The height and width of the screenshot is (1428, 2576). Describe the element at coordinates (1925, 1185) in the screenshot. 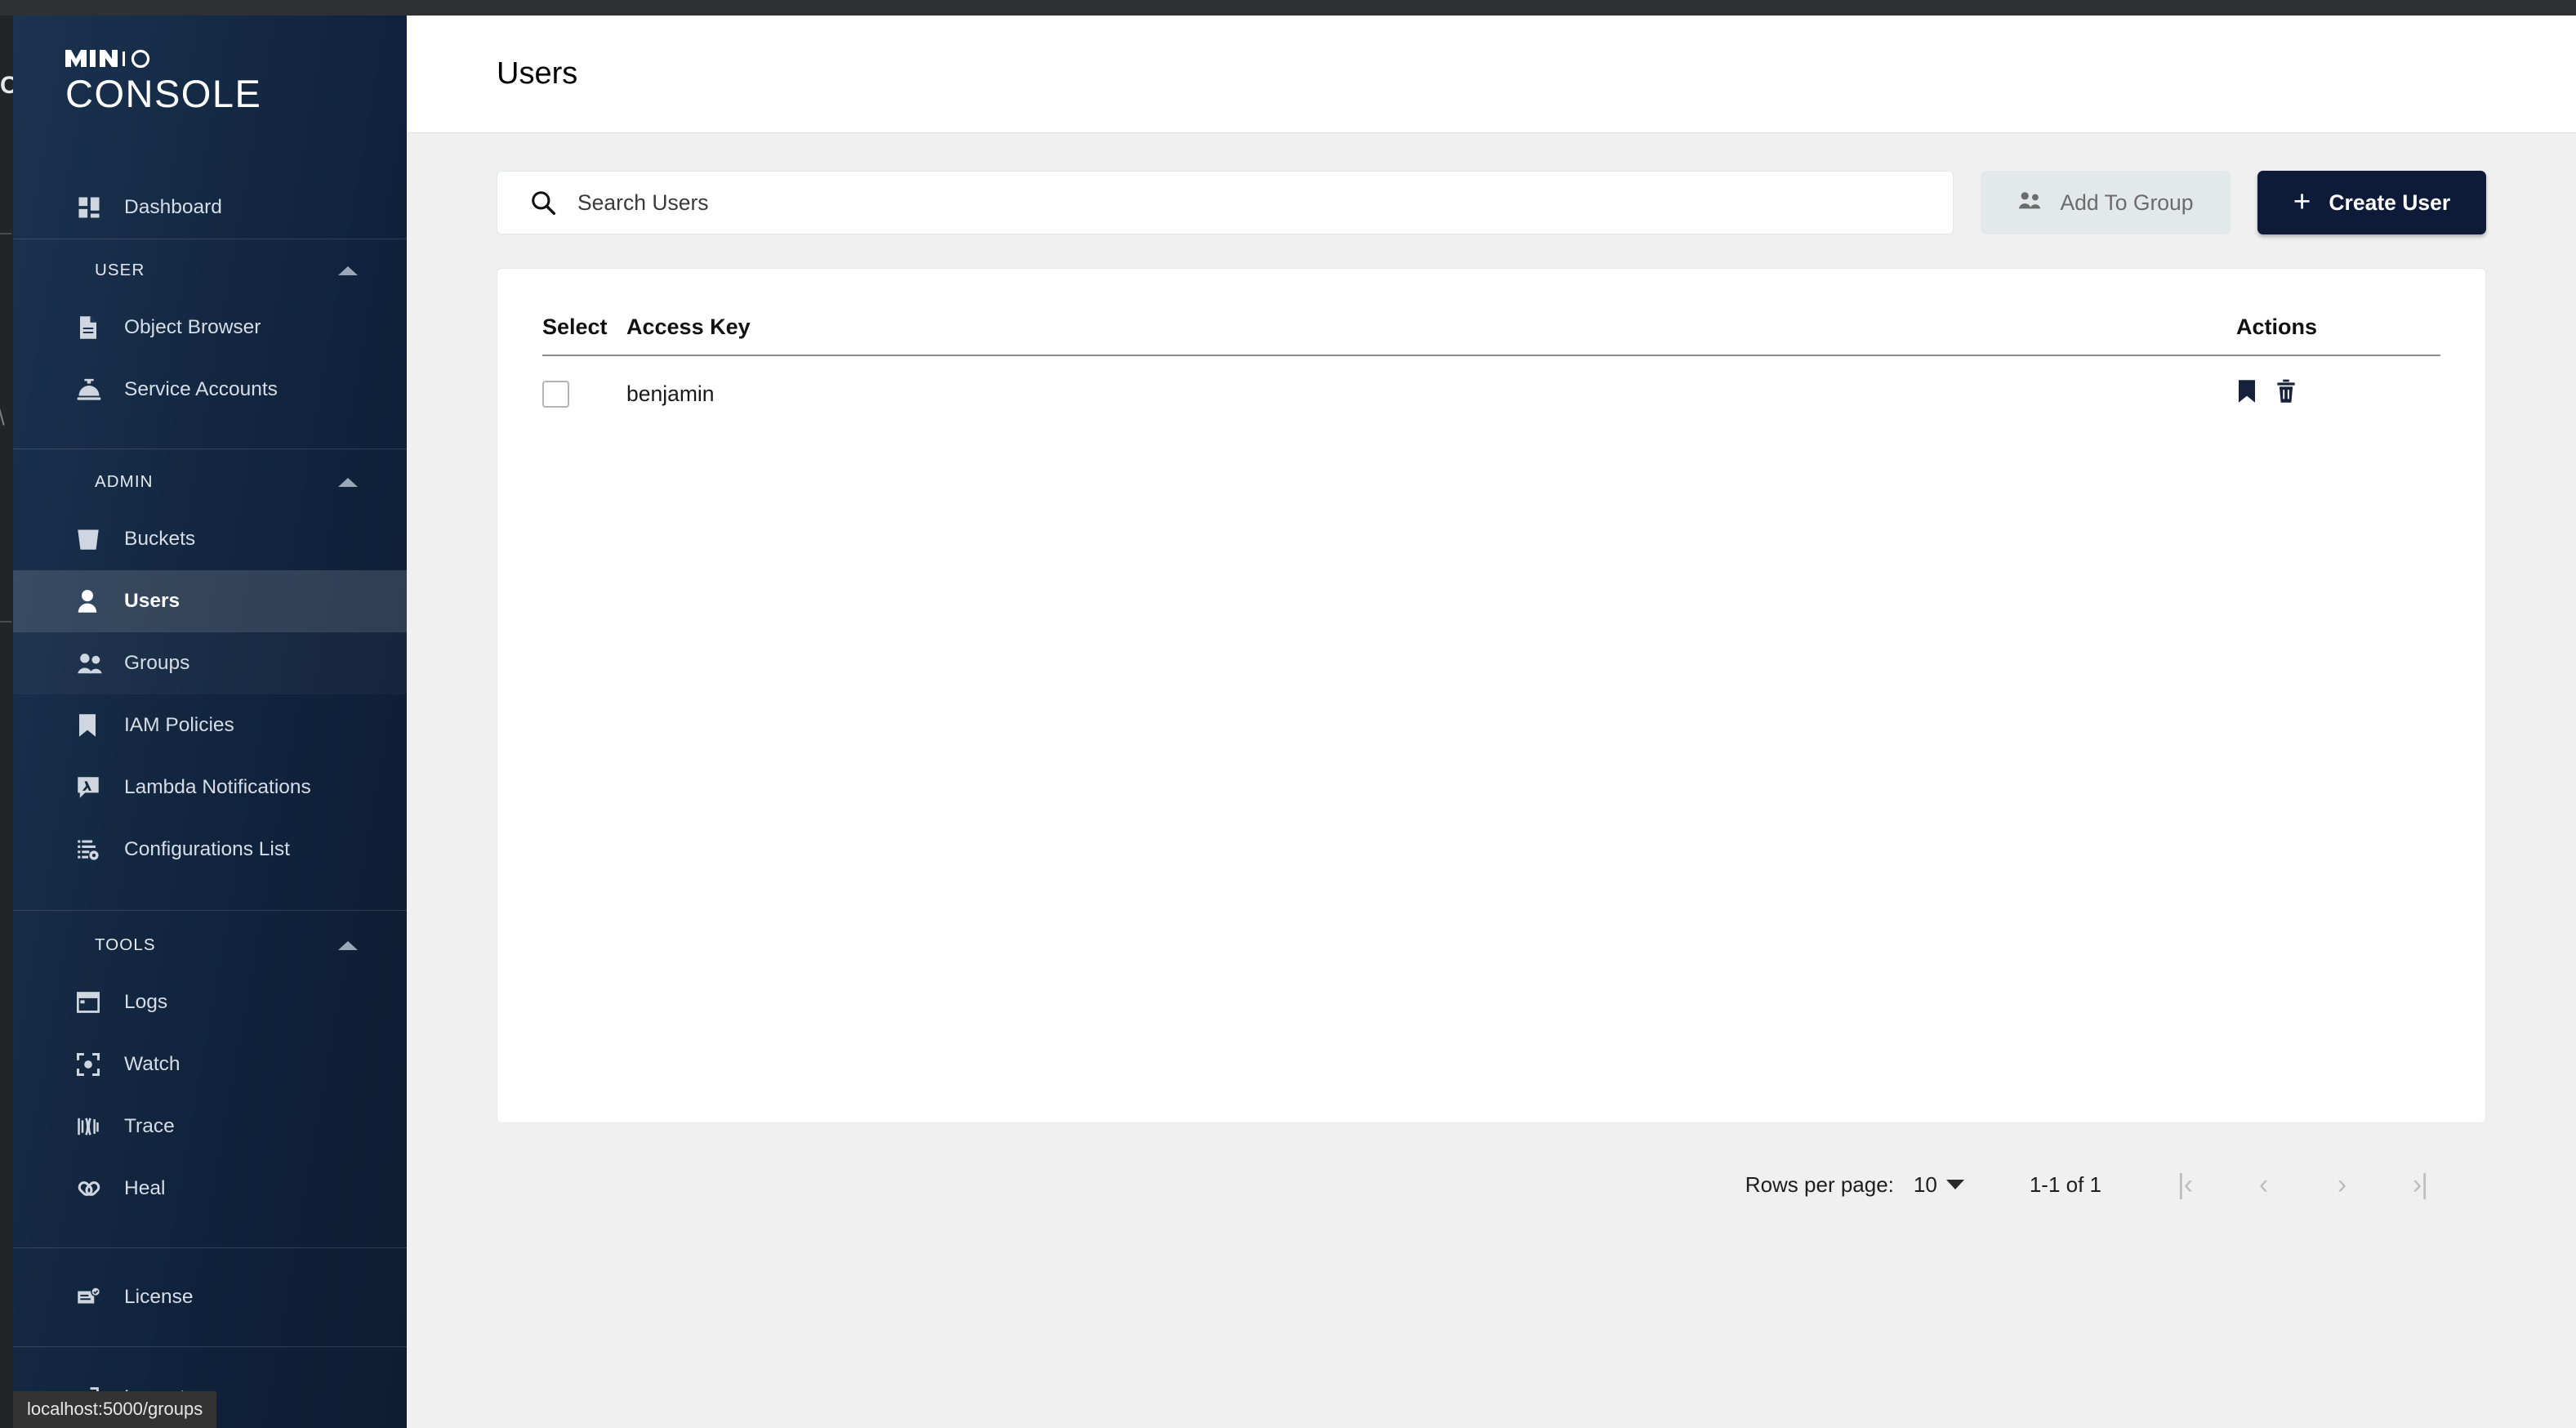

I see `rows-per-page-value: 10` at that location.